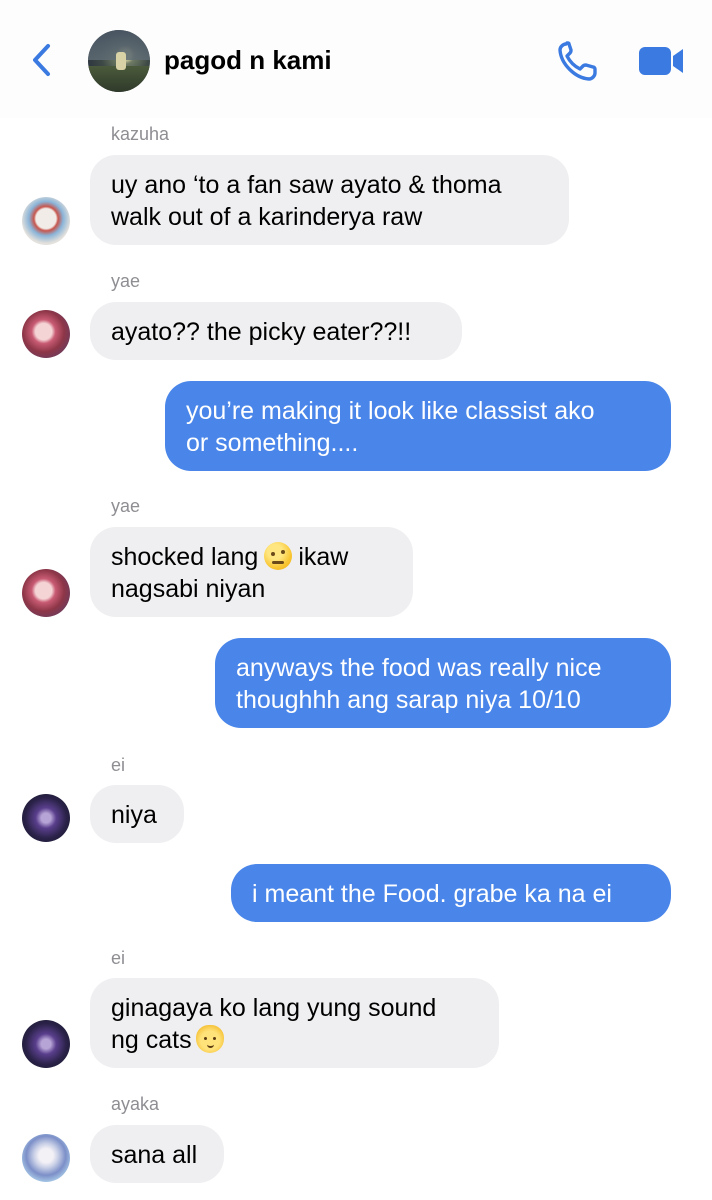 The image size is (712, 1200). What do you see at coordinates (261, 332) in the screenshot?
I see `message-line: ayato?? the picky eater??!!` at bounding box center [261, 332].